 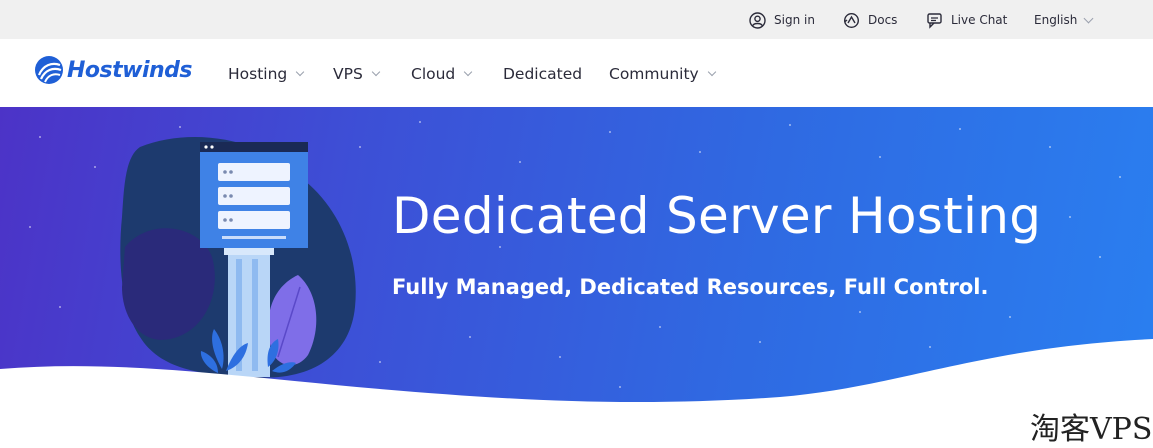 I want to click on nav-item-vps: VPS, so click(x=357, y=74).